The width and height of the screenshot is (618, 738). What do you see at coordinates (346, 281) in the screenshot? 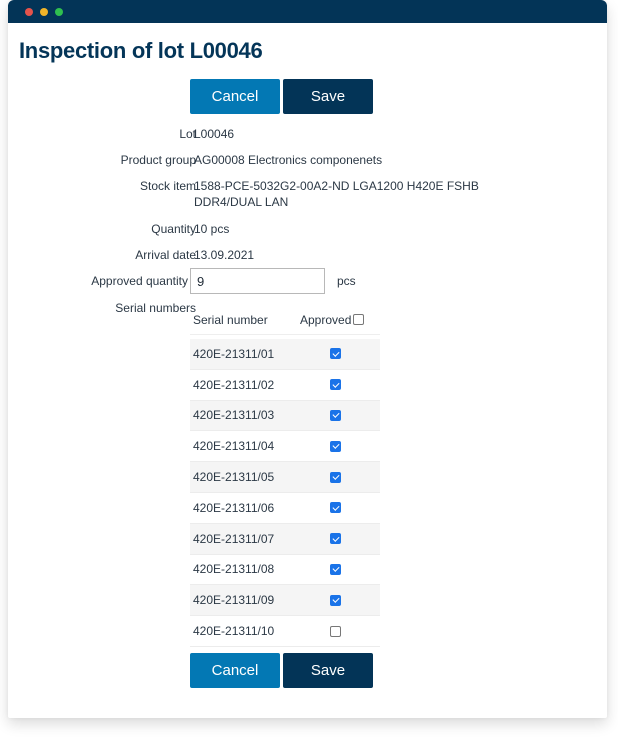
I see `approved-quantity-unit: pcs` at bounding box center [346, 281].